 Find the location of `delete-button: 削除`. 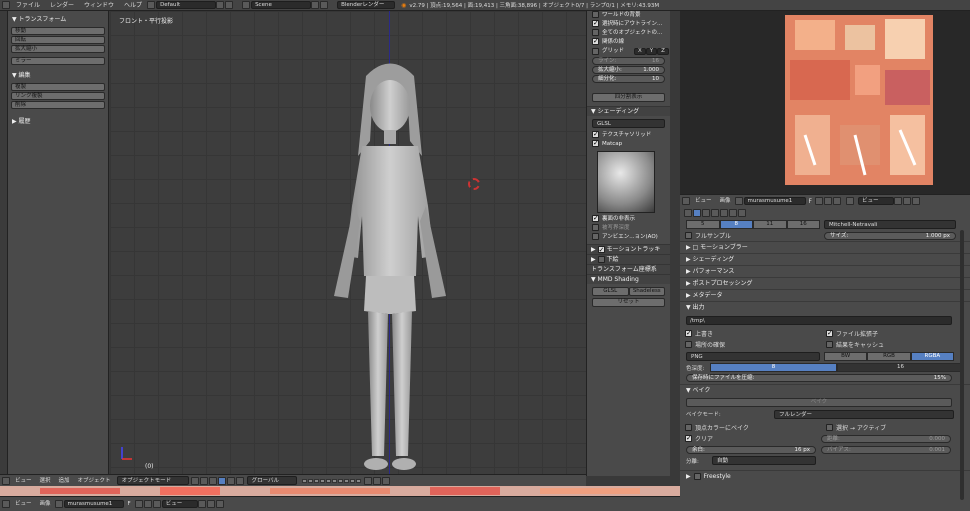

delete-button: 削除 is located at coordinates (58, 105).